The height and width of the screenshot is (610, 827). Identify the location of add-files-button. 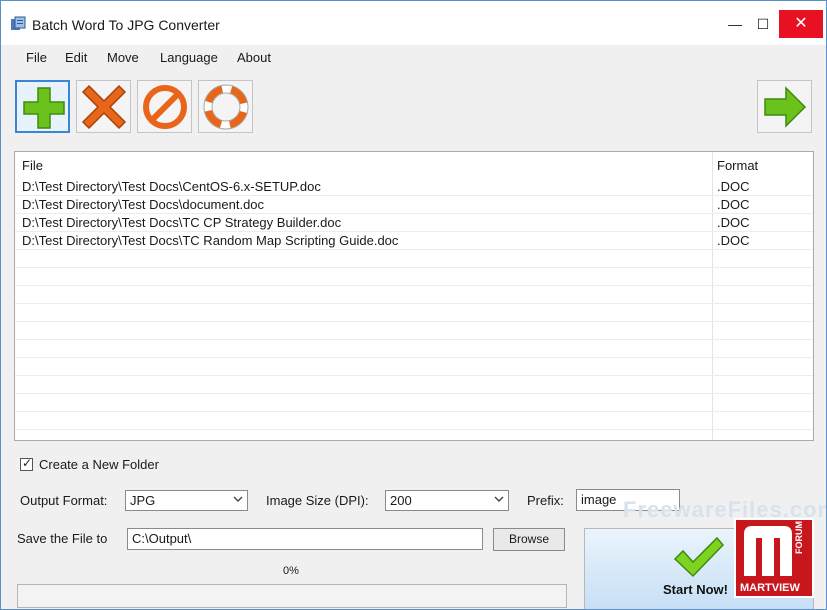
(42, 106).